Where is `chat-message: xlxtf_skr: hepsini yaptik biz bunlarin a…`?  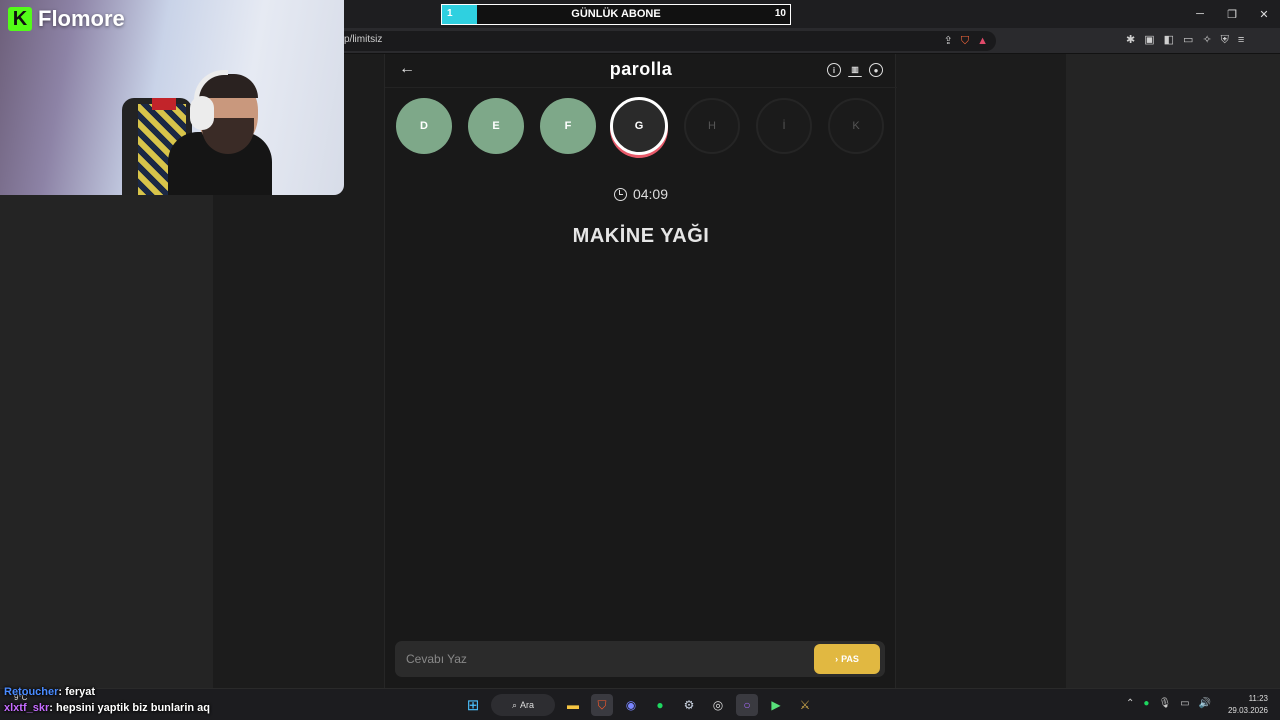 chat-message: xlxtf_skr: hepsini yaptik biz bunlarin a… is located at coordinates (134, 708).